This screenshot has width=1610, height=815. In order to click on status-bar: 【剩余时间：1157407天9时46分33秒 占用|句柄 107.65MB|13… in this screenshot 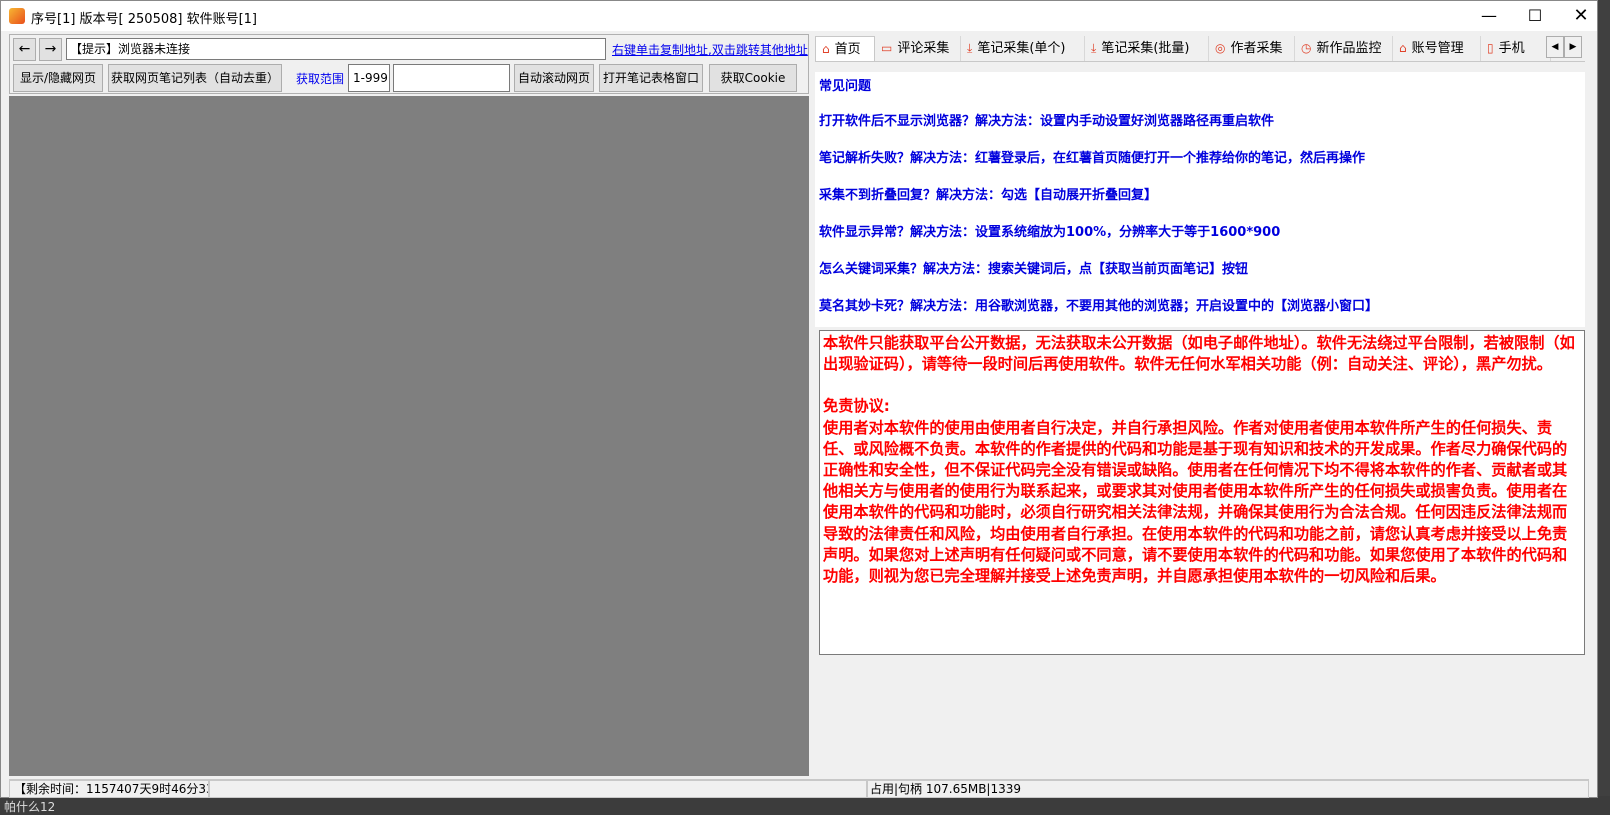, I will do `click(799, 788)`.